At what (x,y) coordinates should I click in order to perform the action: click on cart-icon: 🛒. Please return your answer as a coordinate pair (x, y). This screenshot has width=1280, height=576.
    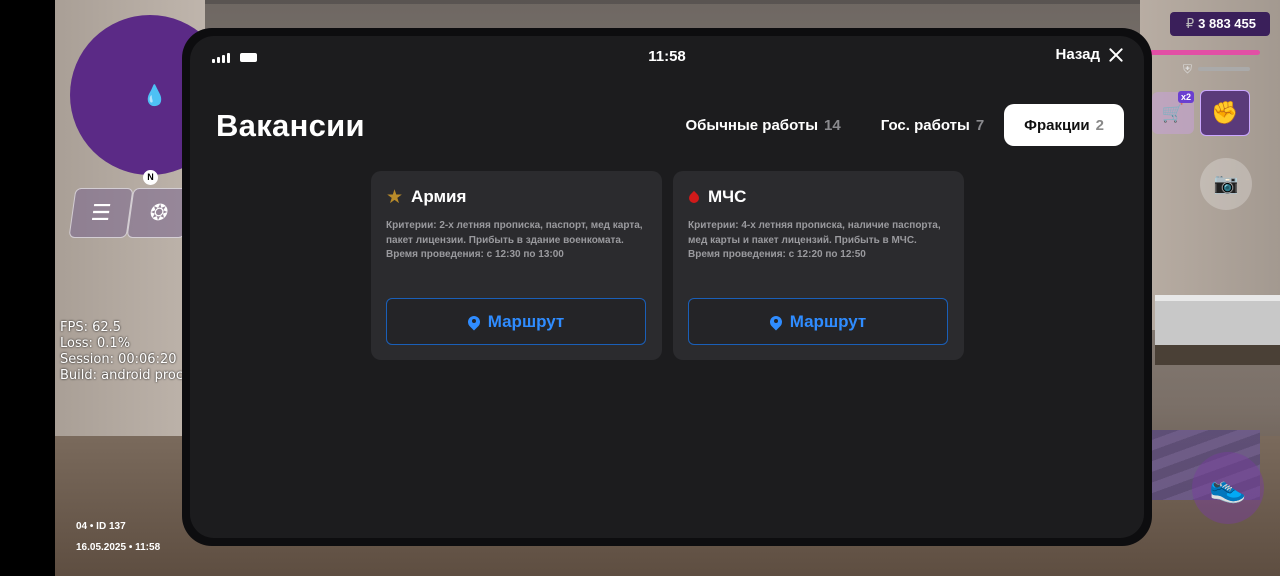
    Looking at the image, I should click on (1173, 113).